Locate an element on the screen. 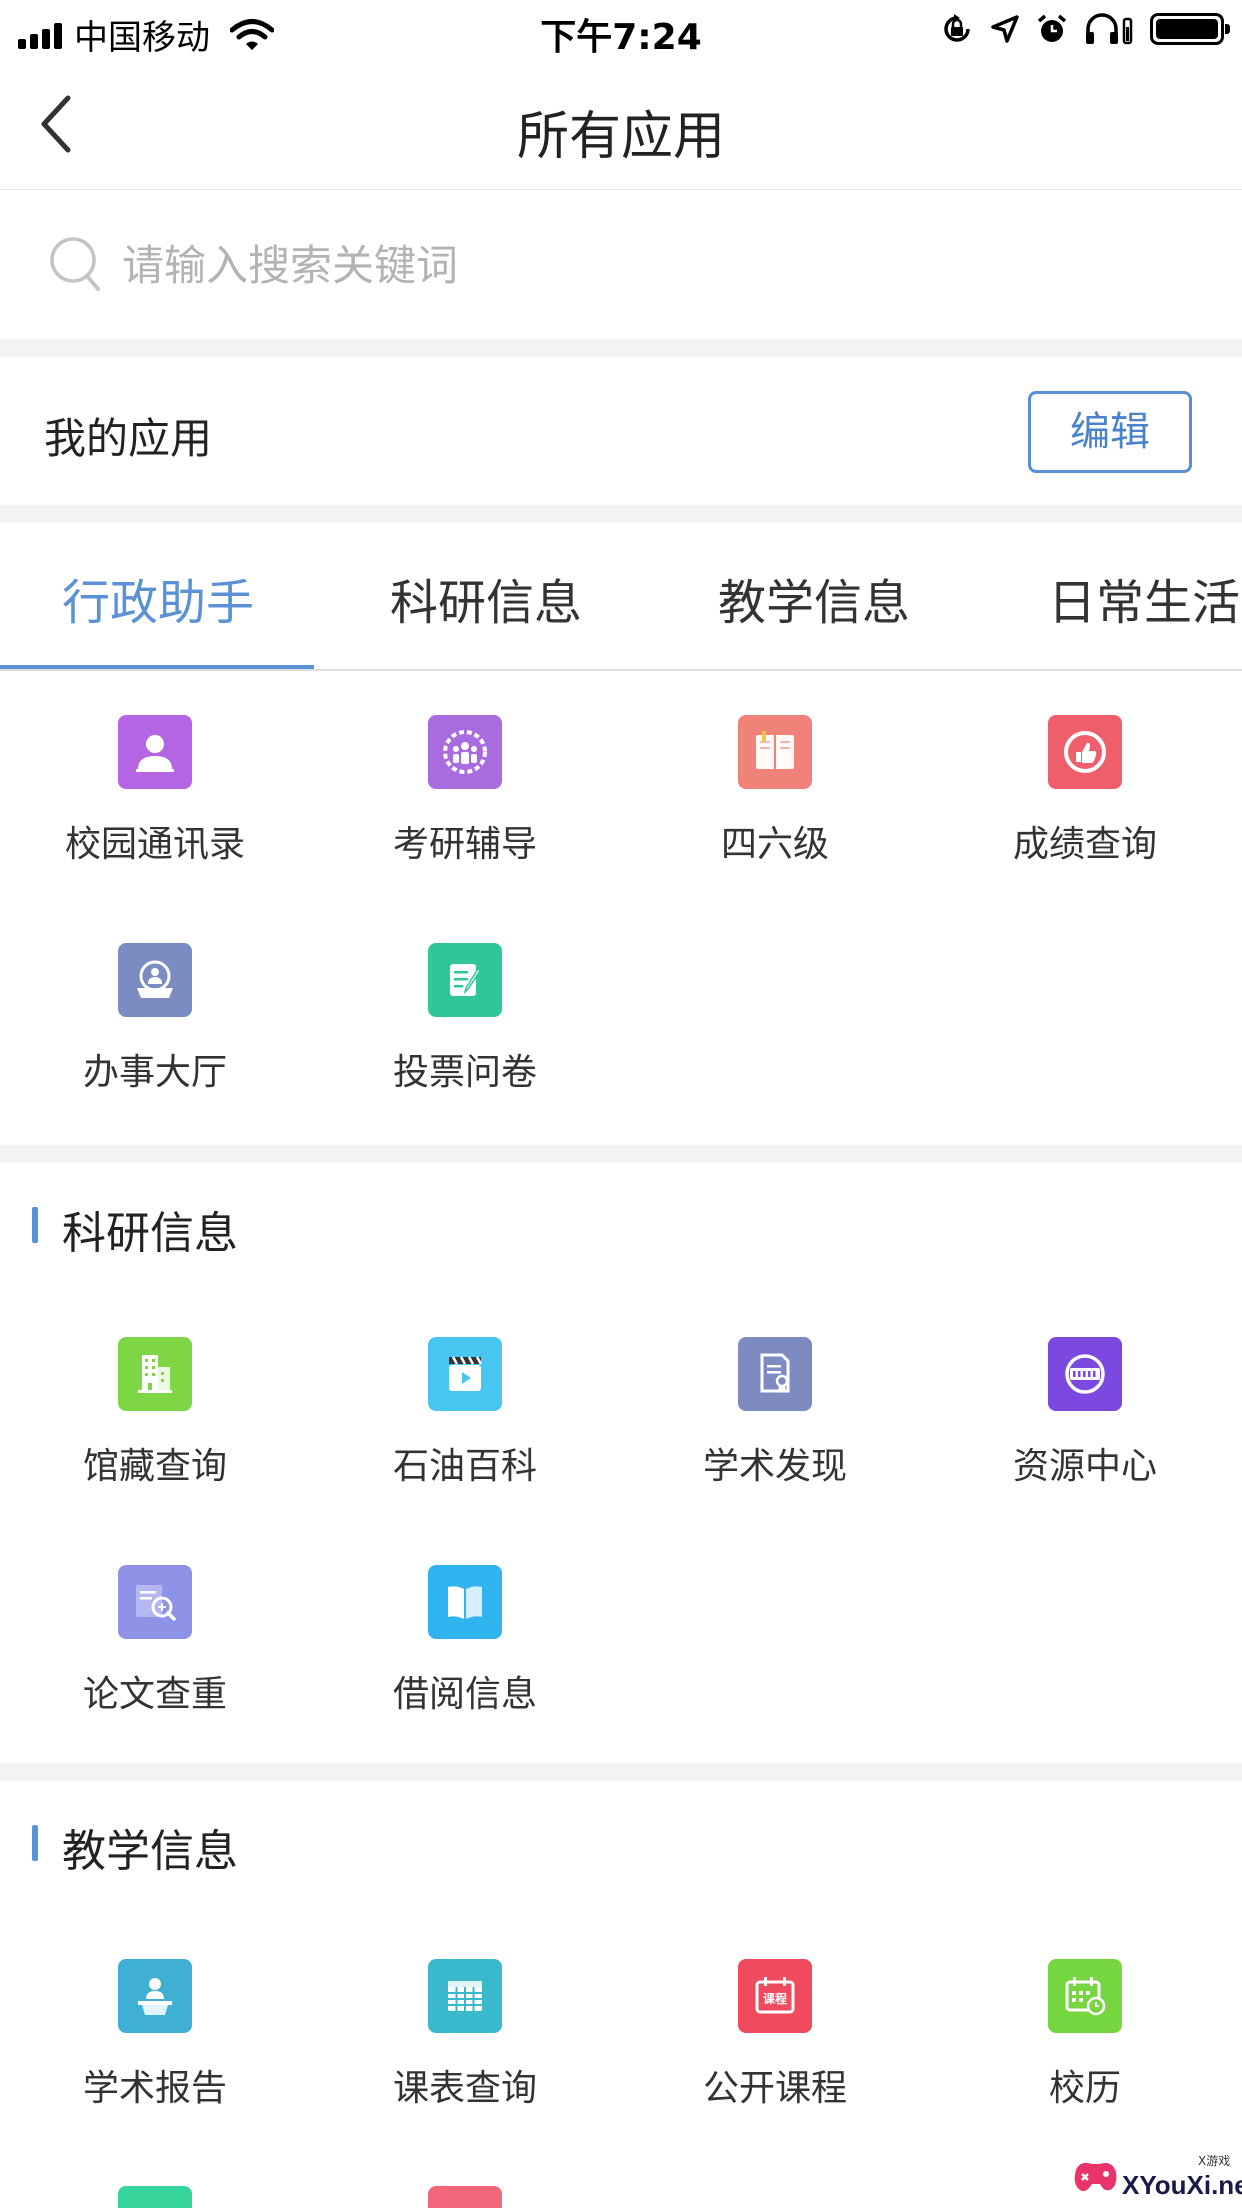  app-vote-survey: 投票问卷 is located at coordinates (465, 1043).